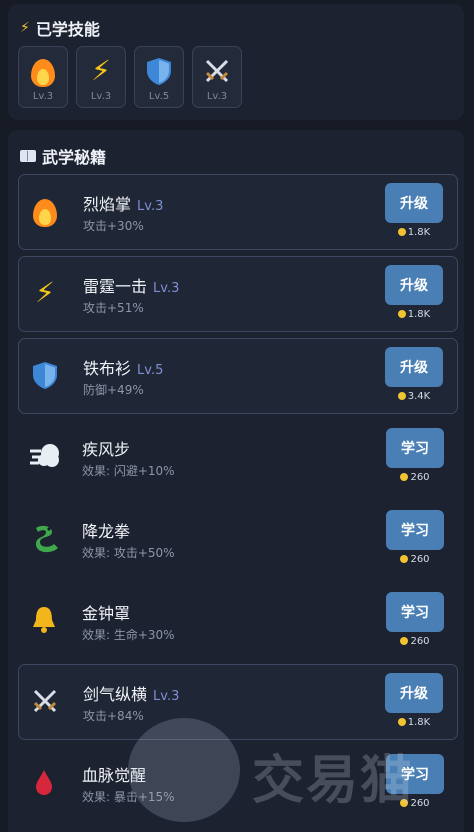  I want to click on skill-name: 疾风步, so click(106, 449).